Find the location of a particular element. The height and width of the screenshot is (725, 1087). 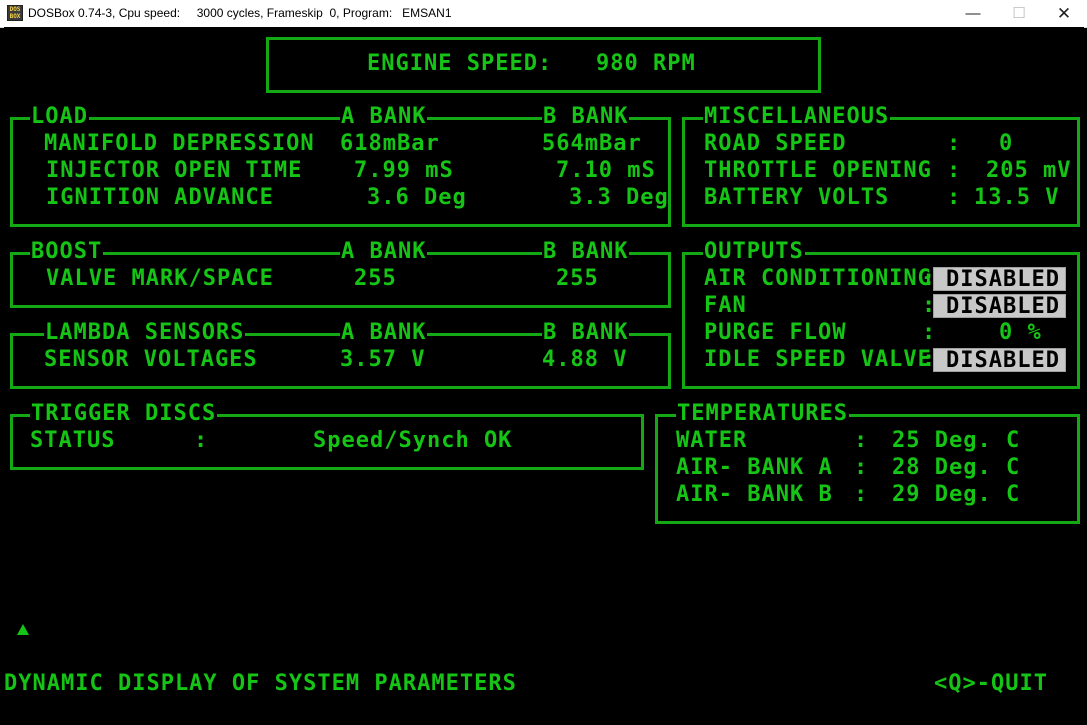

idle-speed-valve-status: DISABLED is located at coordinates (999, 360).